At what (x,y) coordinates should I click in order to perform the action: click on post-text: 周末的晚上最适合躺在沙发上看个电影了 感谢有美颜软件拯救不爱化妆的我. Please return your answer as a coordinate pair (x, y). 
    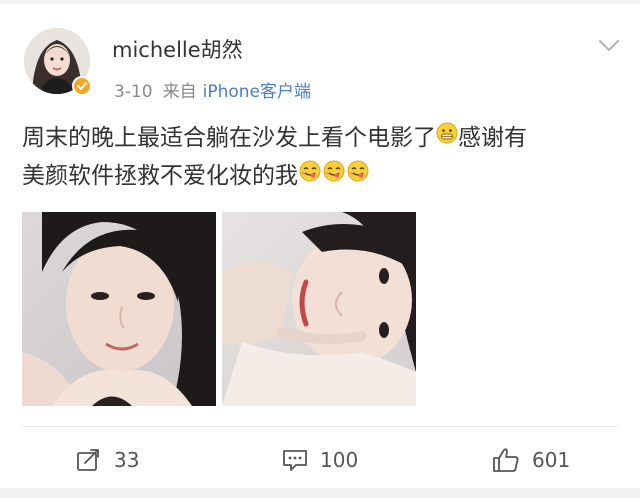
    Looking at the image, I should click on (322, 157).